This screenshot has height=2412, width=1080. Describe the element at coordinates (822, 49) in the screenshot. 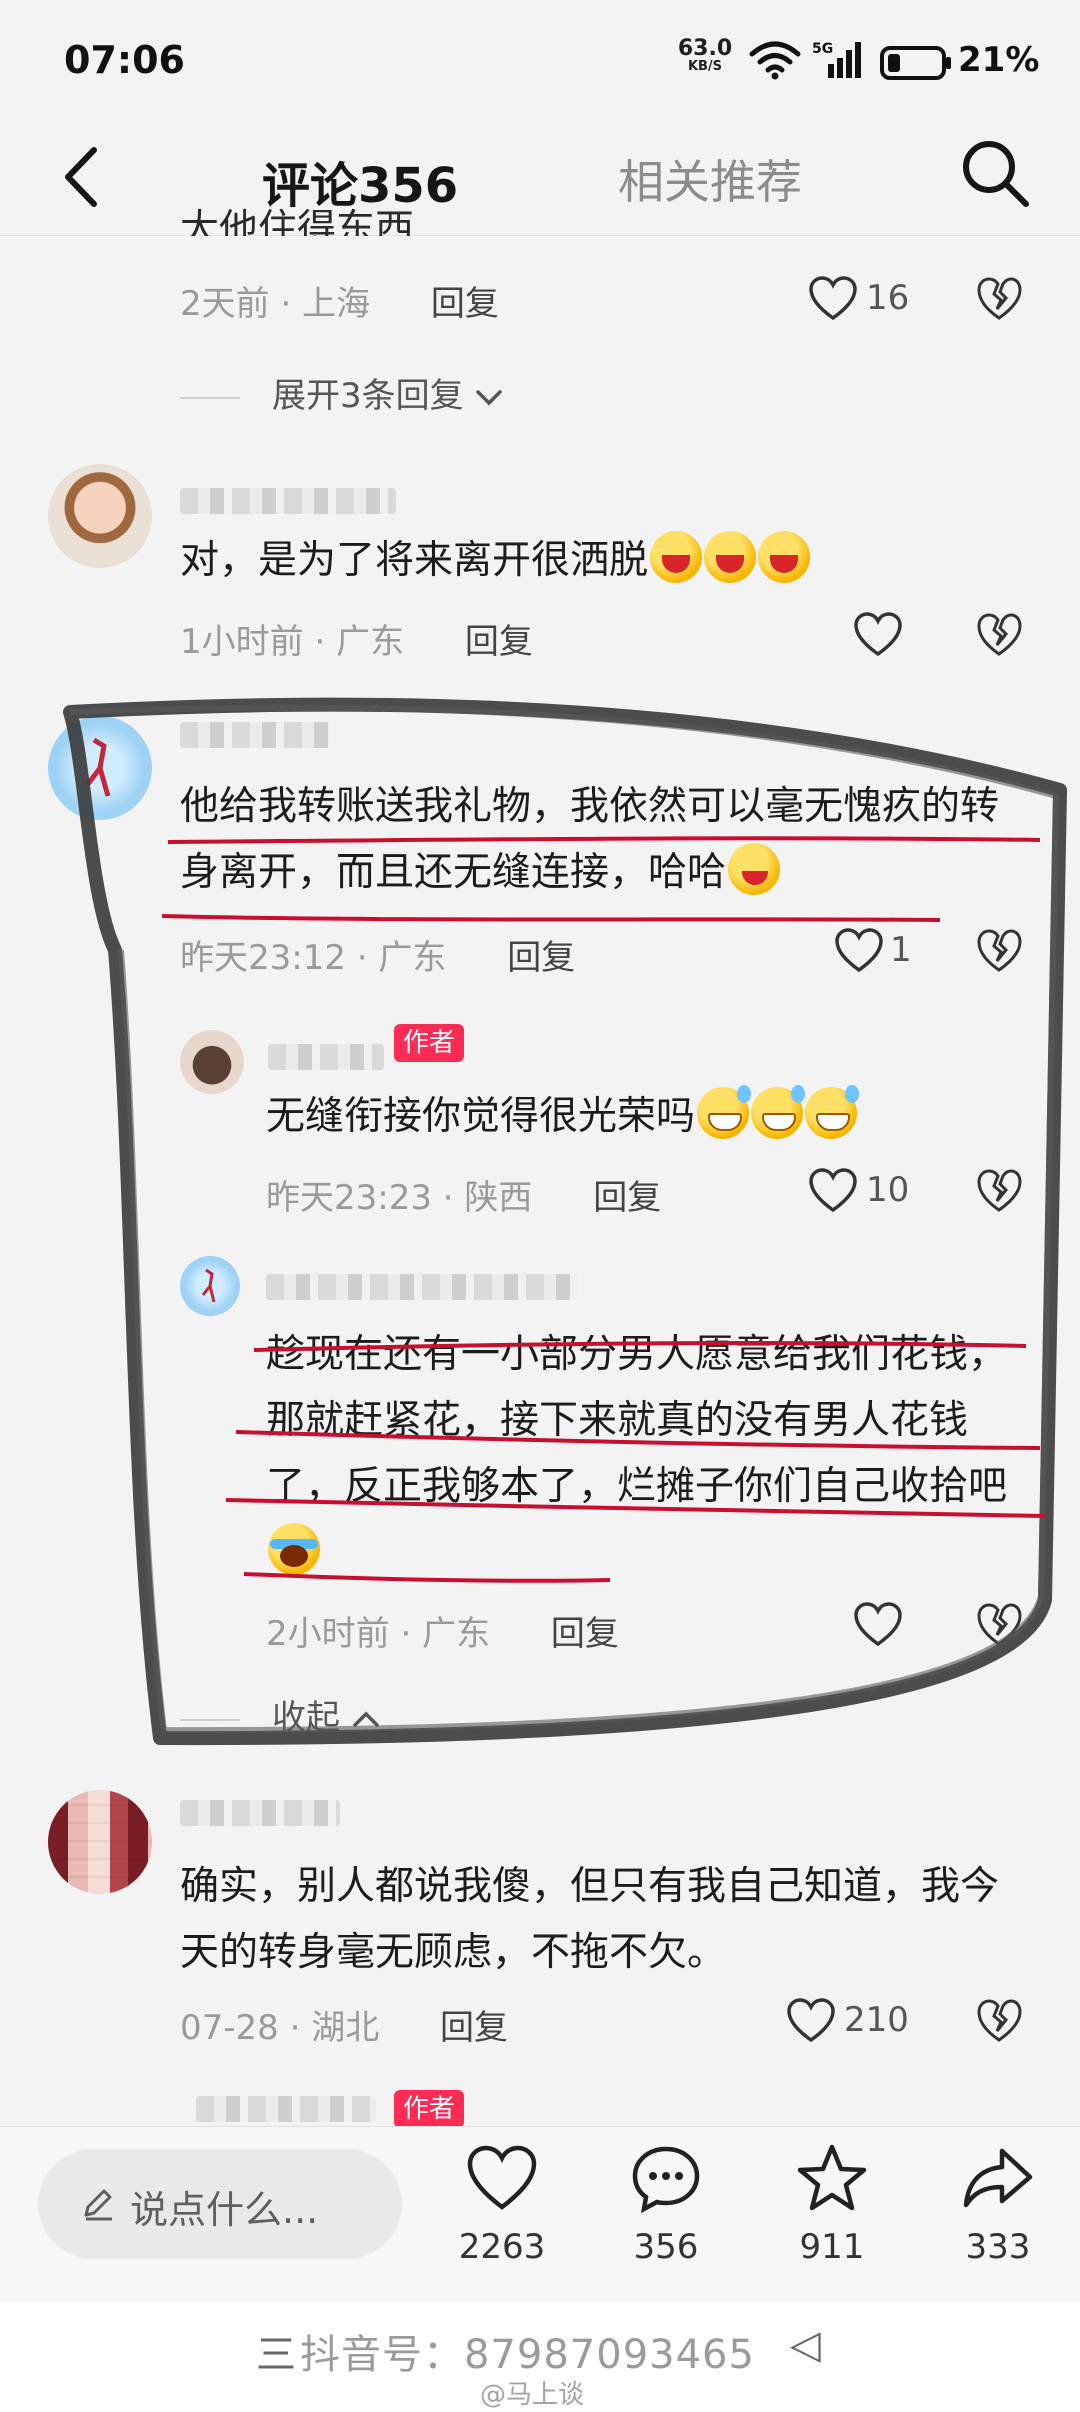

I see `svg-text: 5G` at that location.